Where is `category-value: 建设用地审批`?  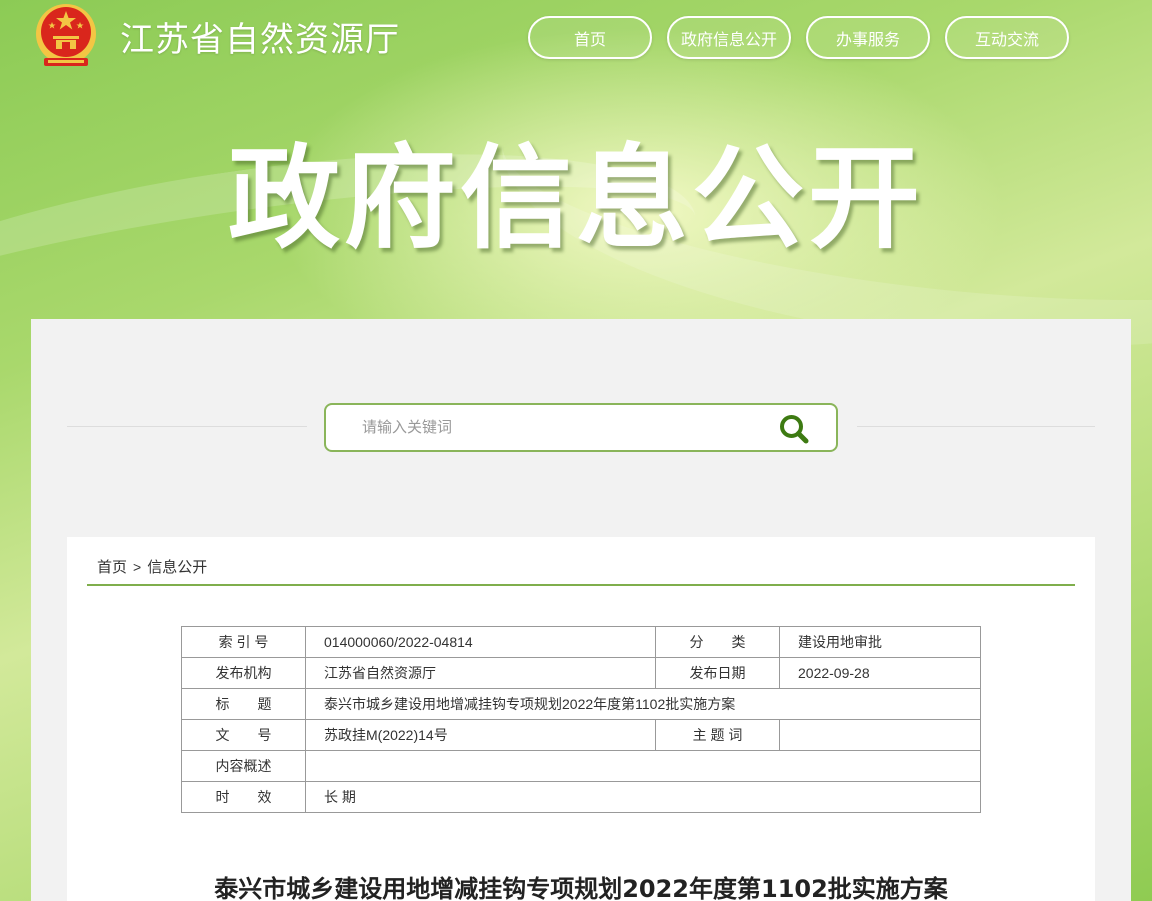
category-value: 建设用地审批 is located at coordinates (880, 642).